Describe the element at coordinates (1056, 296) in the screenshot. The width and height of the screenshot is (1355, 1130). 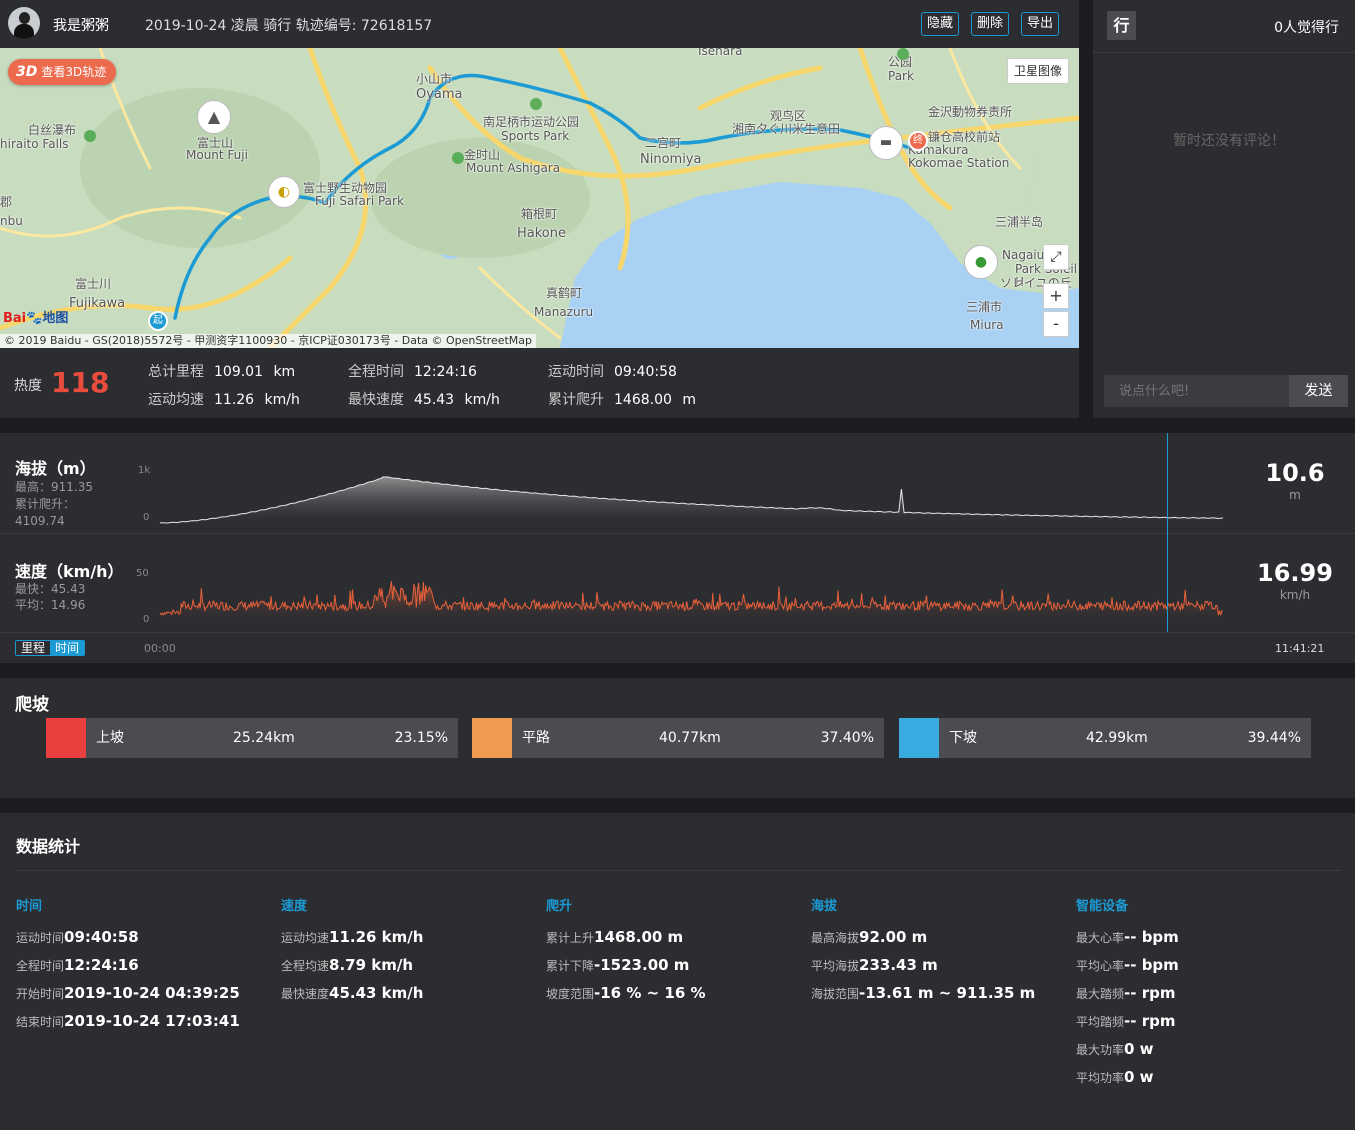
I see `zoom-in-button: +` at that location.